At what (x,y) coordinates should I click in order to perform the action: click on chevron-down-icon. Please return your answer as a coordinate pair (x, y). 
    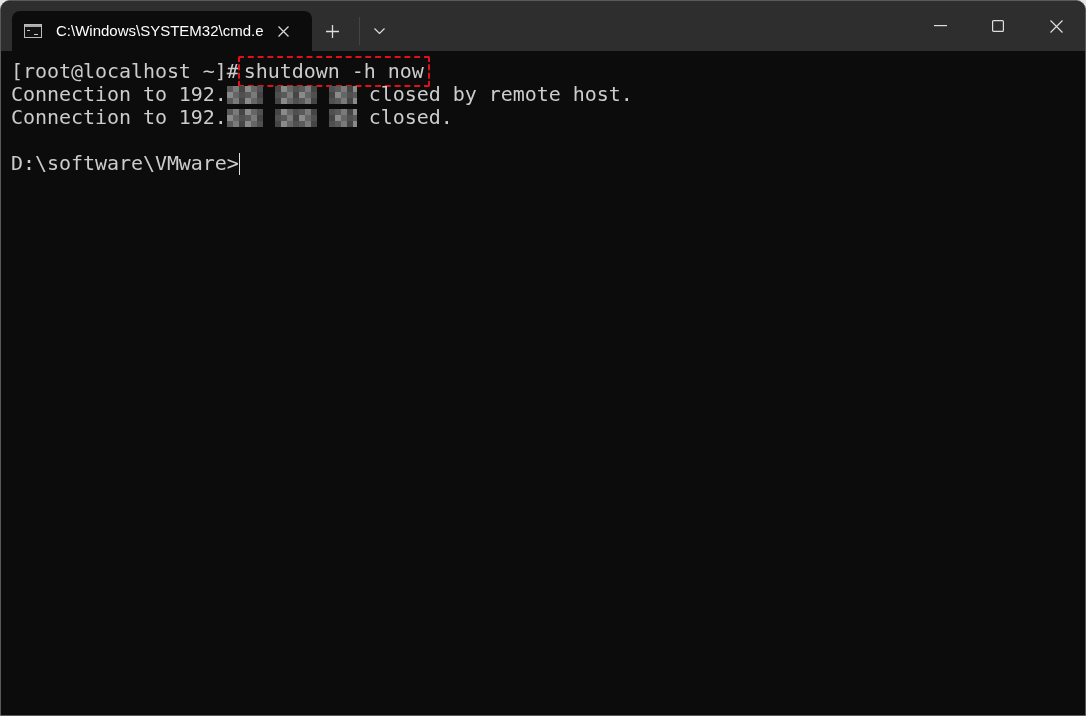
    Looking at the image, I should click on (379, 31).